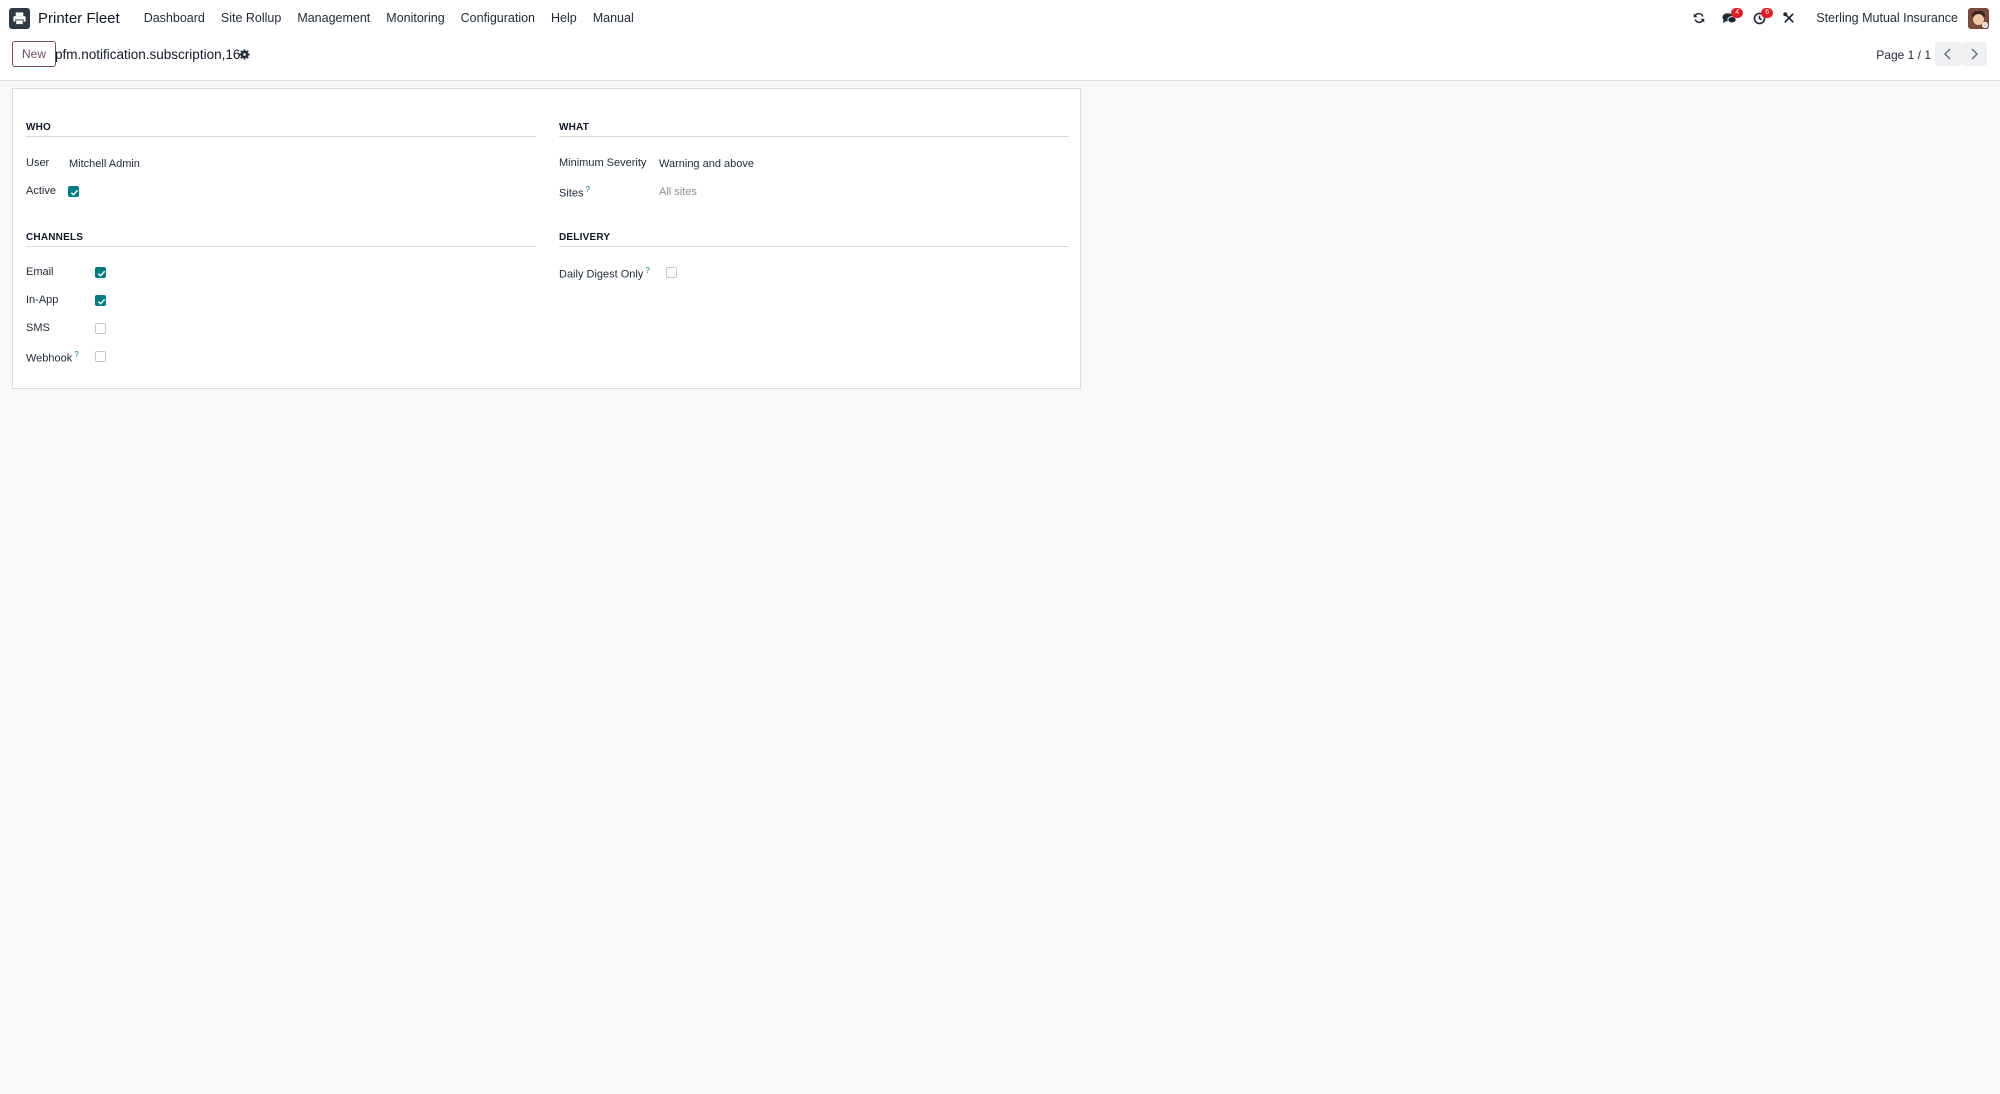 This screenshot has height=1094, width=2000. What do you see at coordinates (1789, 18) in the screenshot?
I see `tools-icon` at bounding box center [1789, 18].